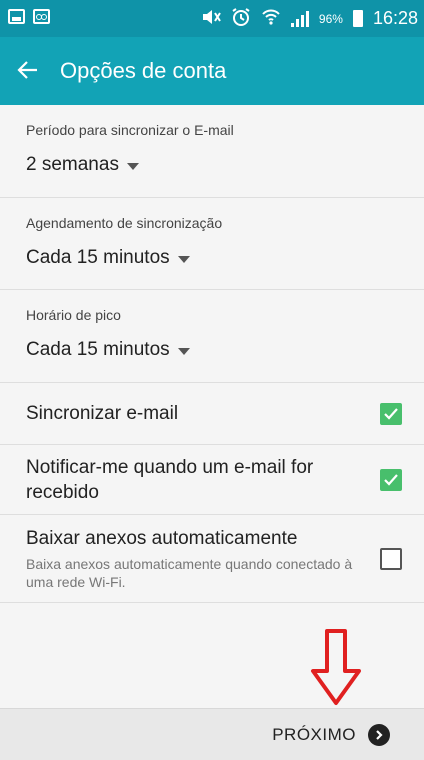 This screenshot has width=424, height=760. What do you see at coordinates (212, 336) in the screenshot?
I see `peak-schedule-setting: Horário de pico Cada 15 minutos` at bounding box center [212, 336].